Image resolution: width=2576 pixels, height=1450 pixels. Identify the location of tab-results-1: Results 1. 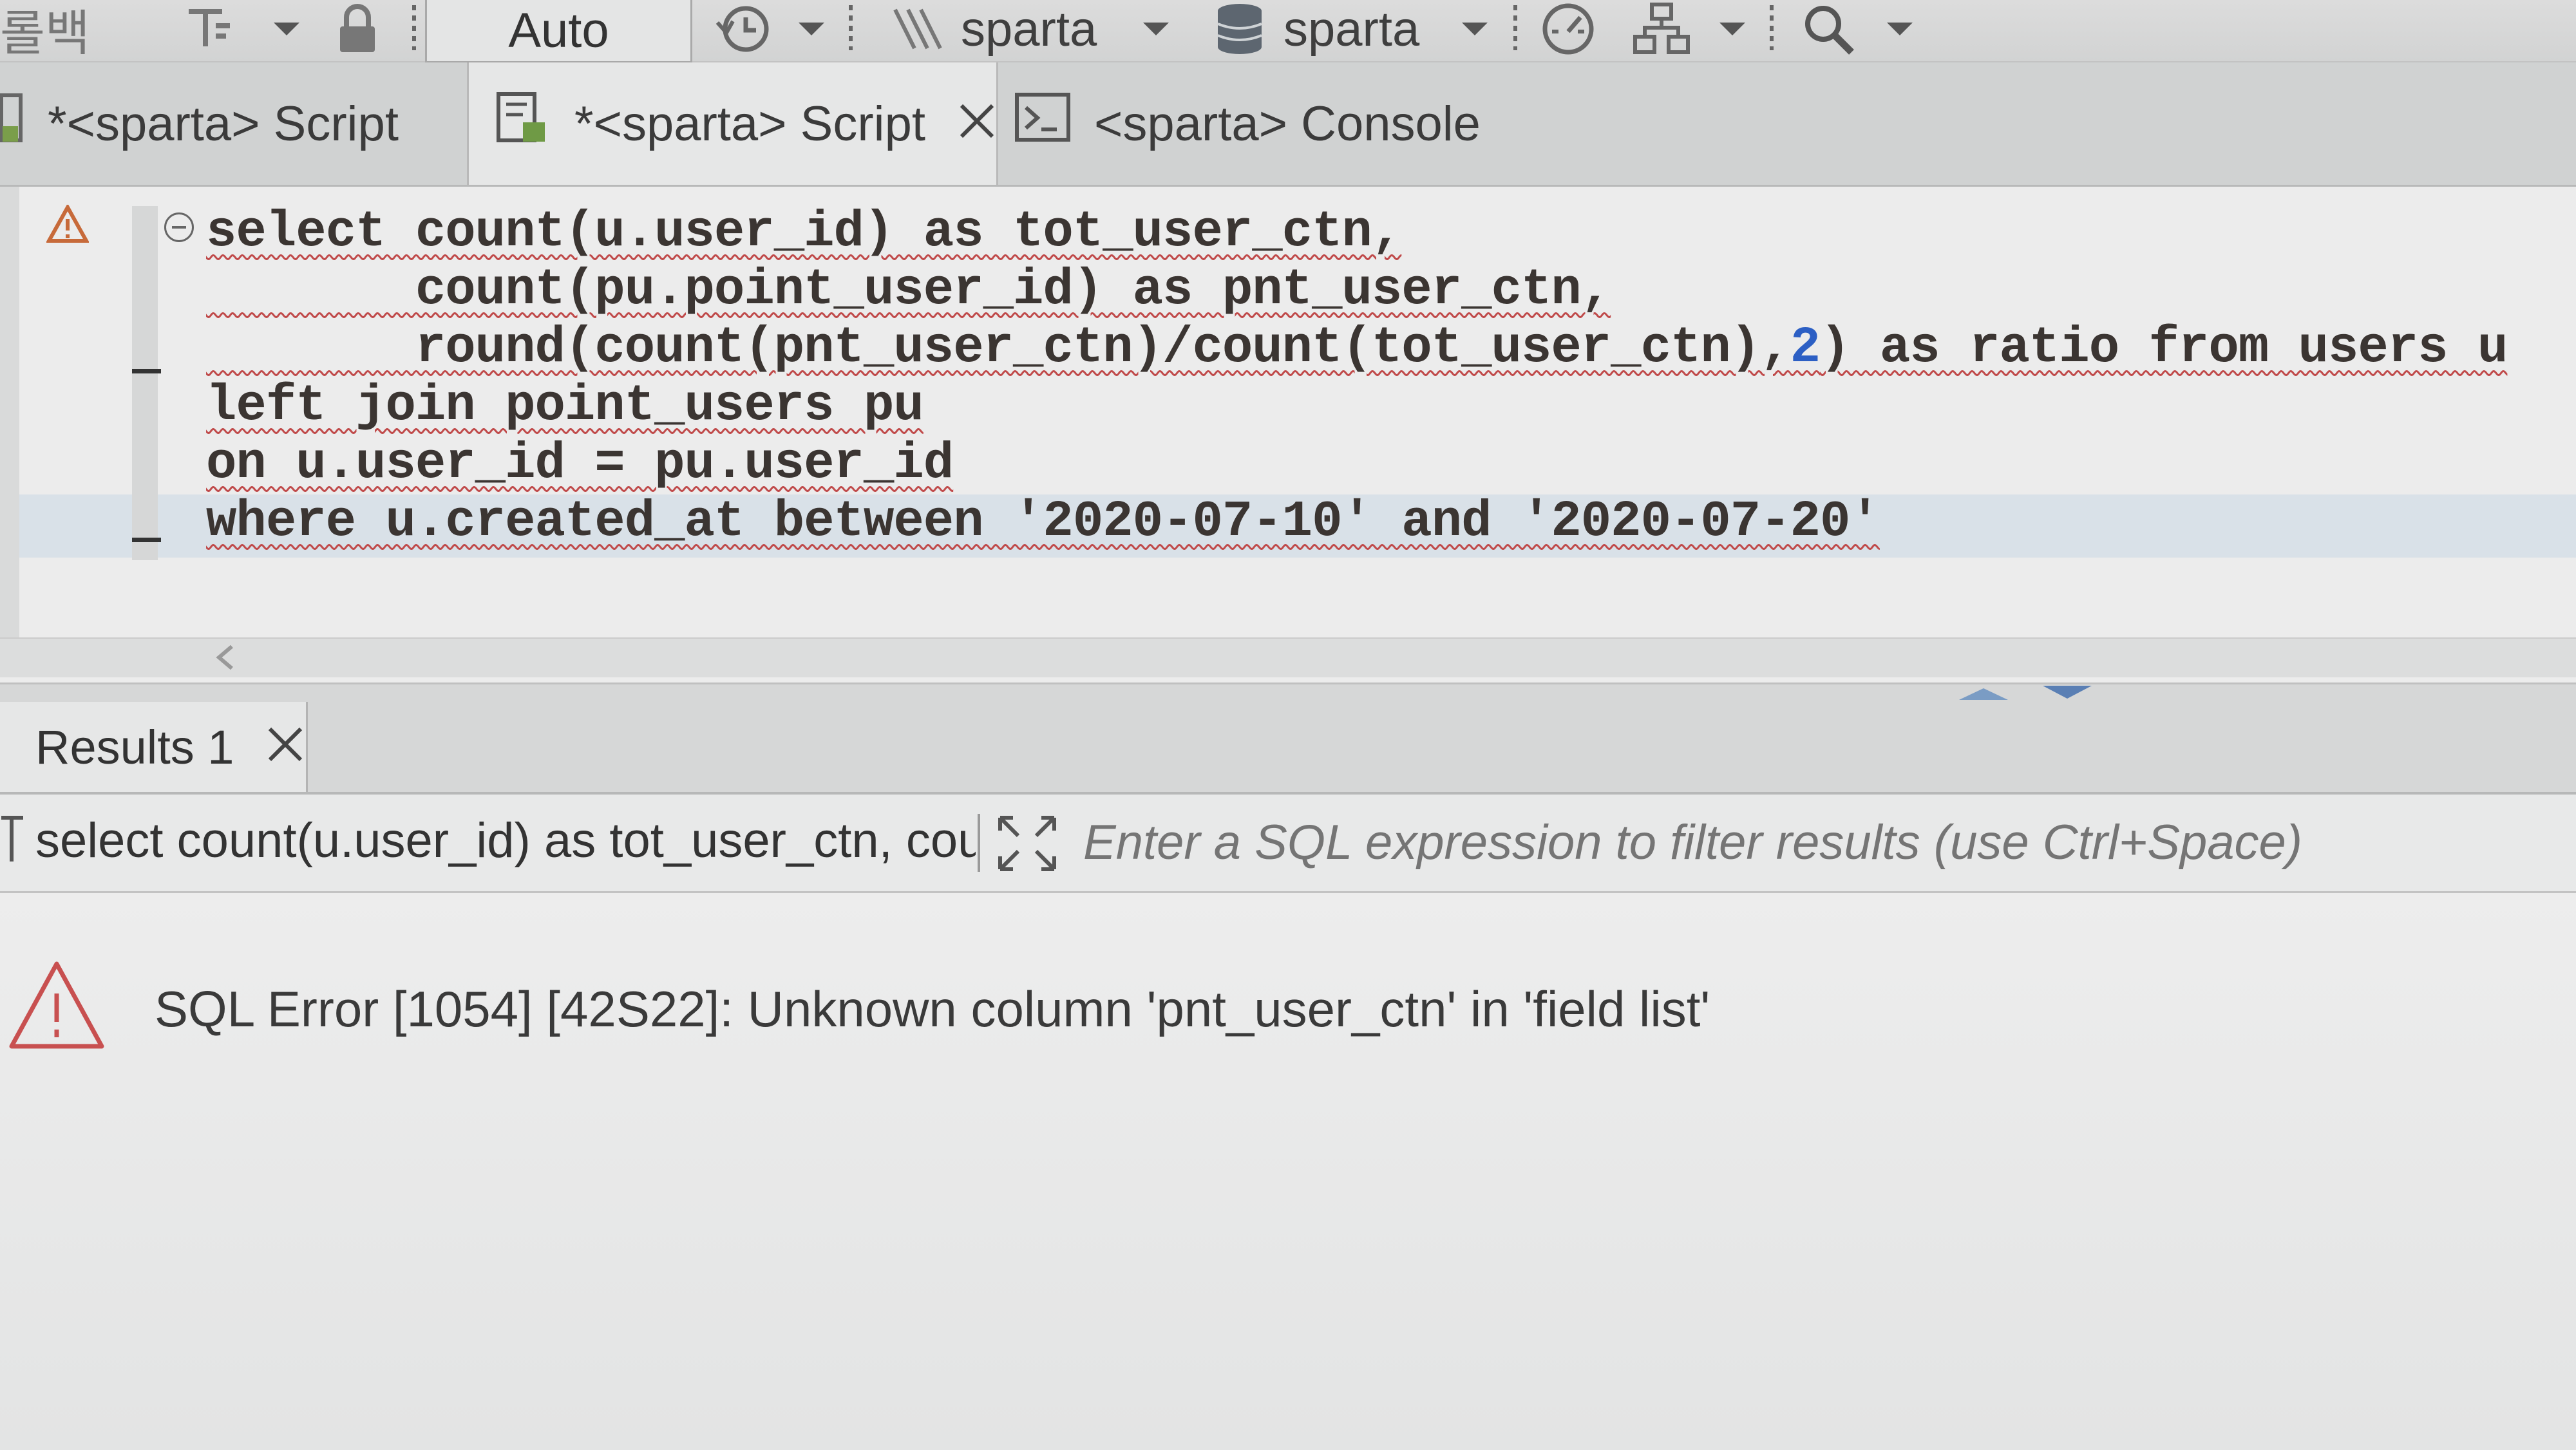
(154, 747).